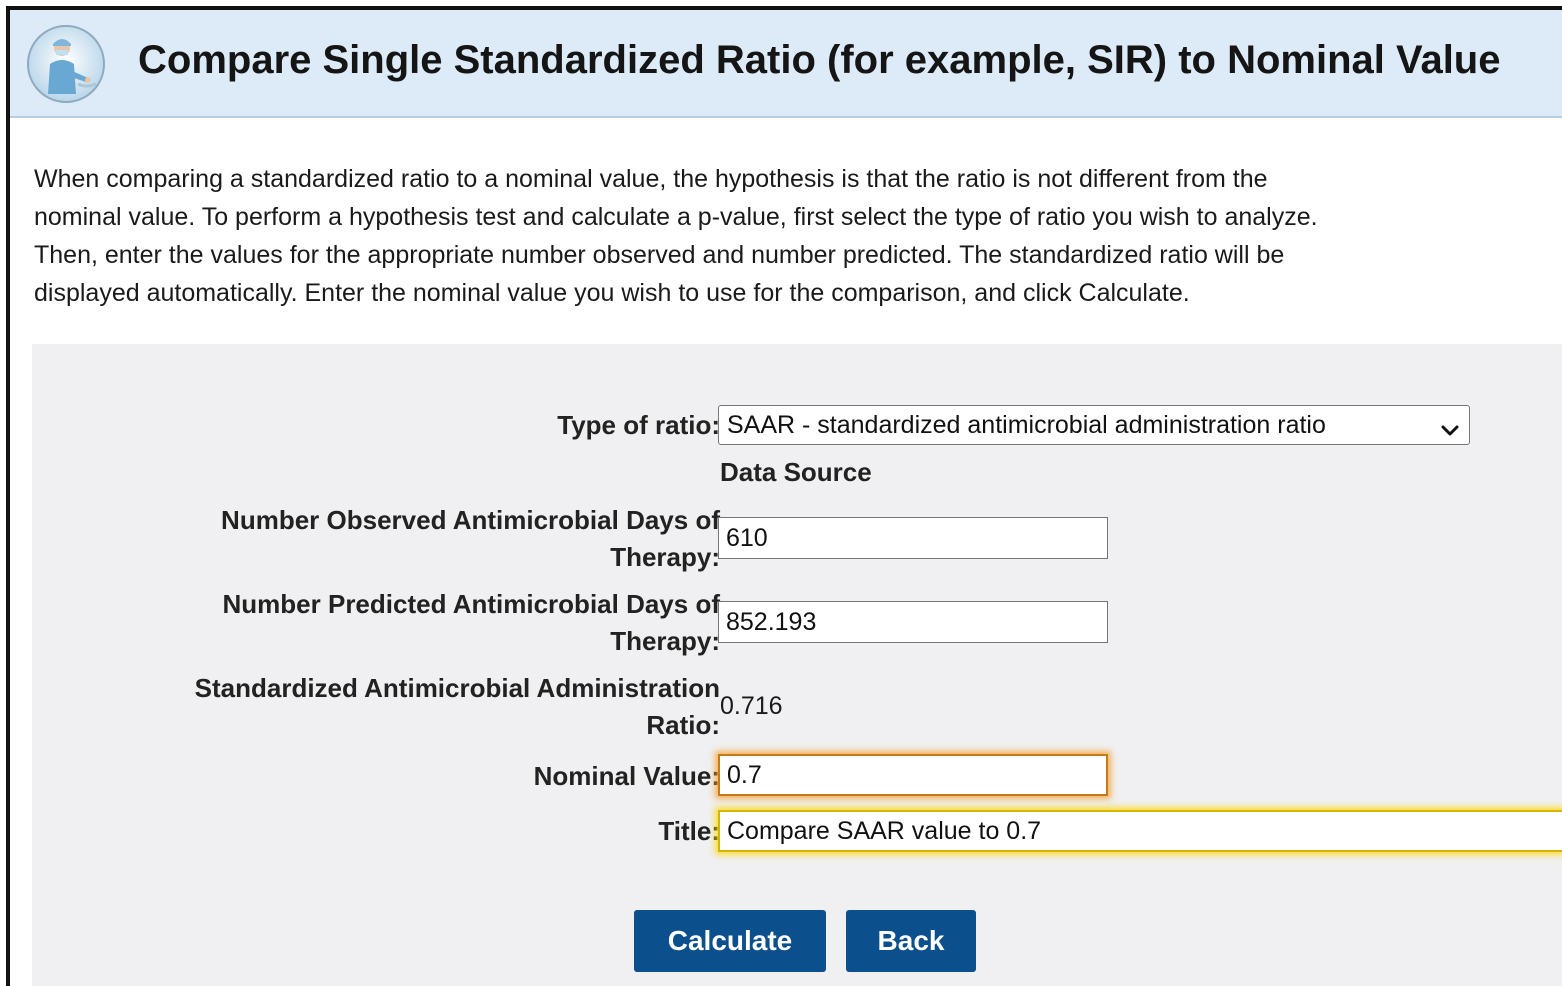  Describe the element at coordinates (1450, 425) in the screenshot. I see `chevron-down-icon` at that location.